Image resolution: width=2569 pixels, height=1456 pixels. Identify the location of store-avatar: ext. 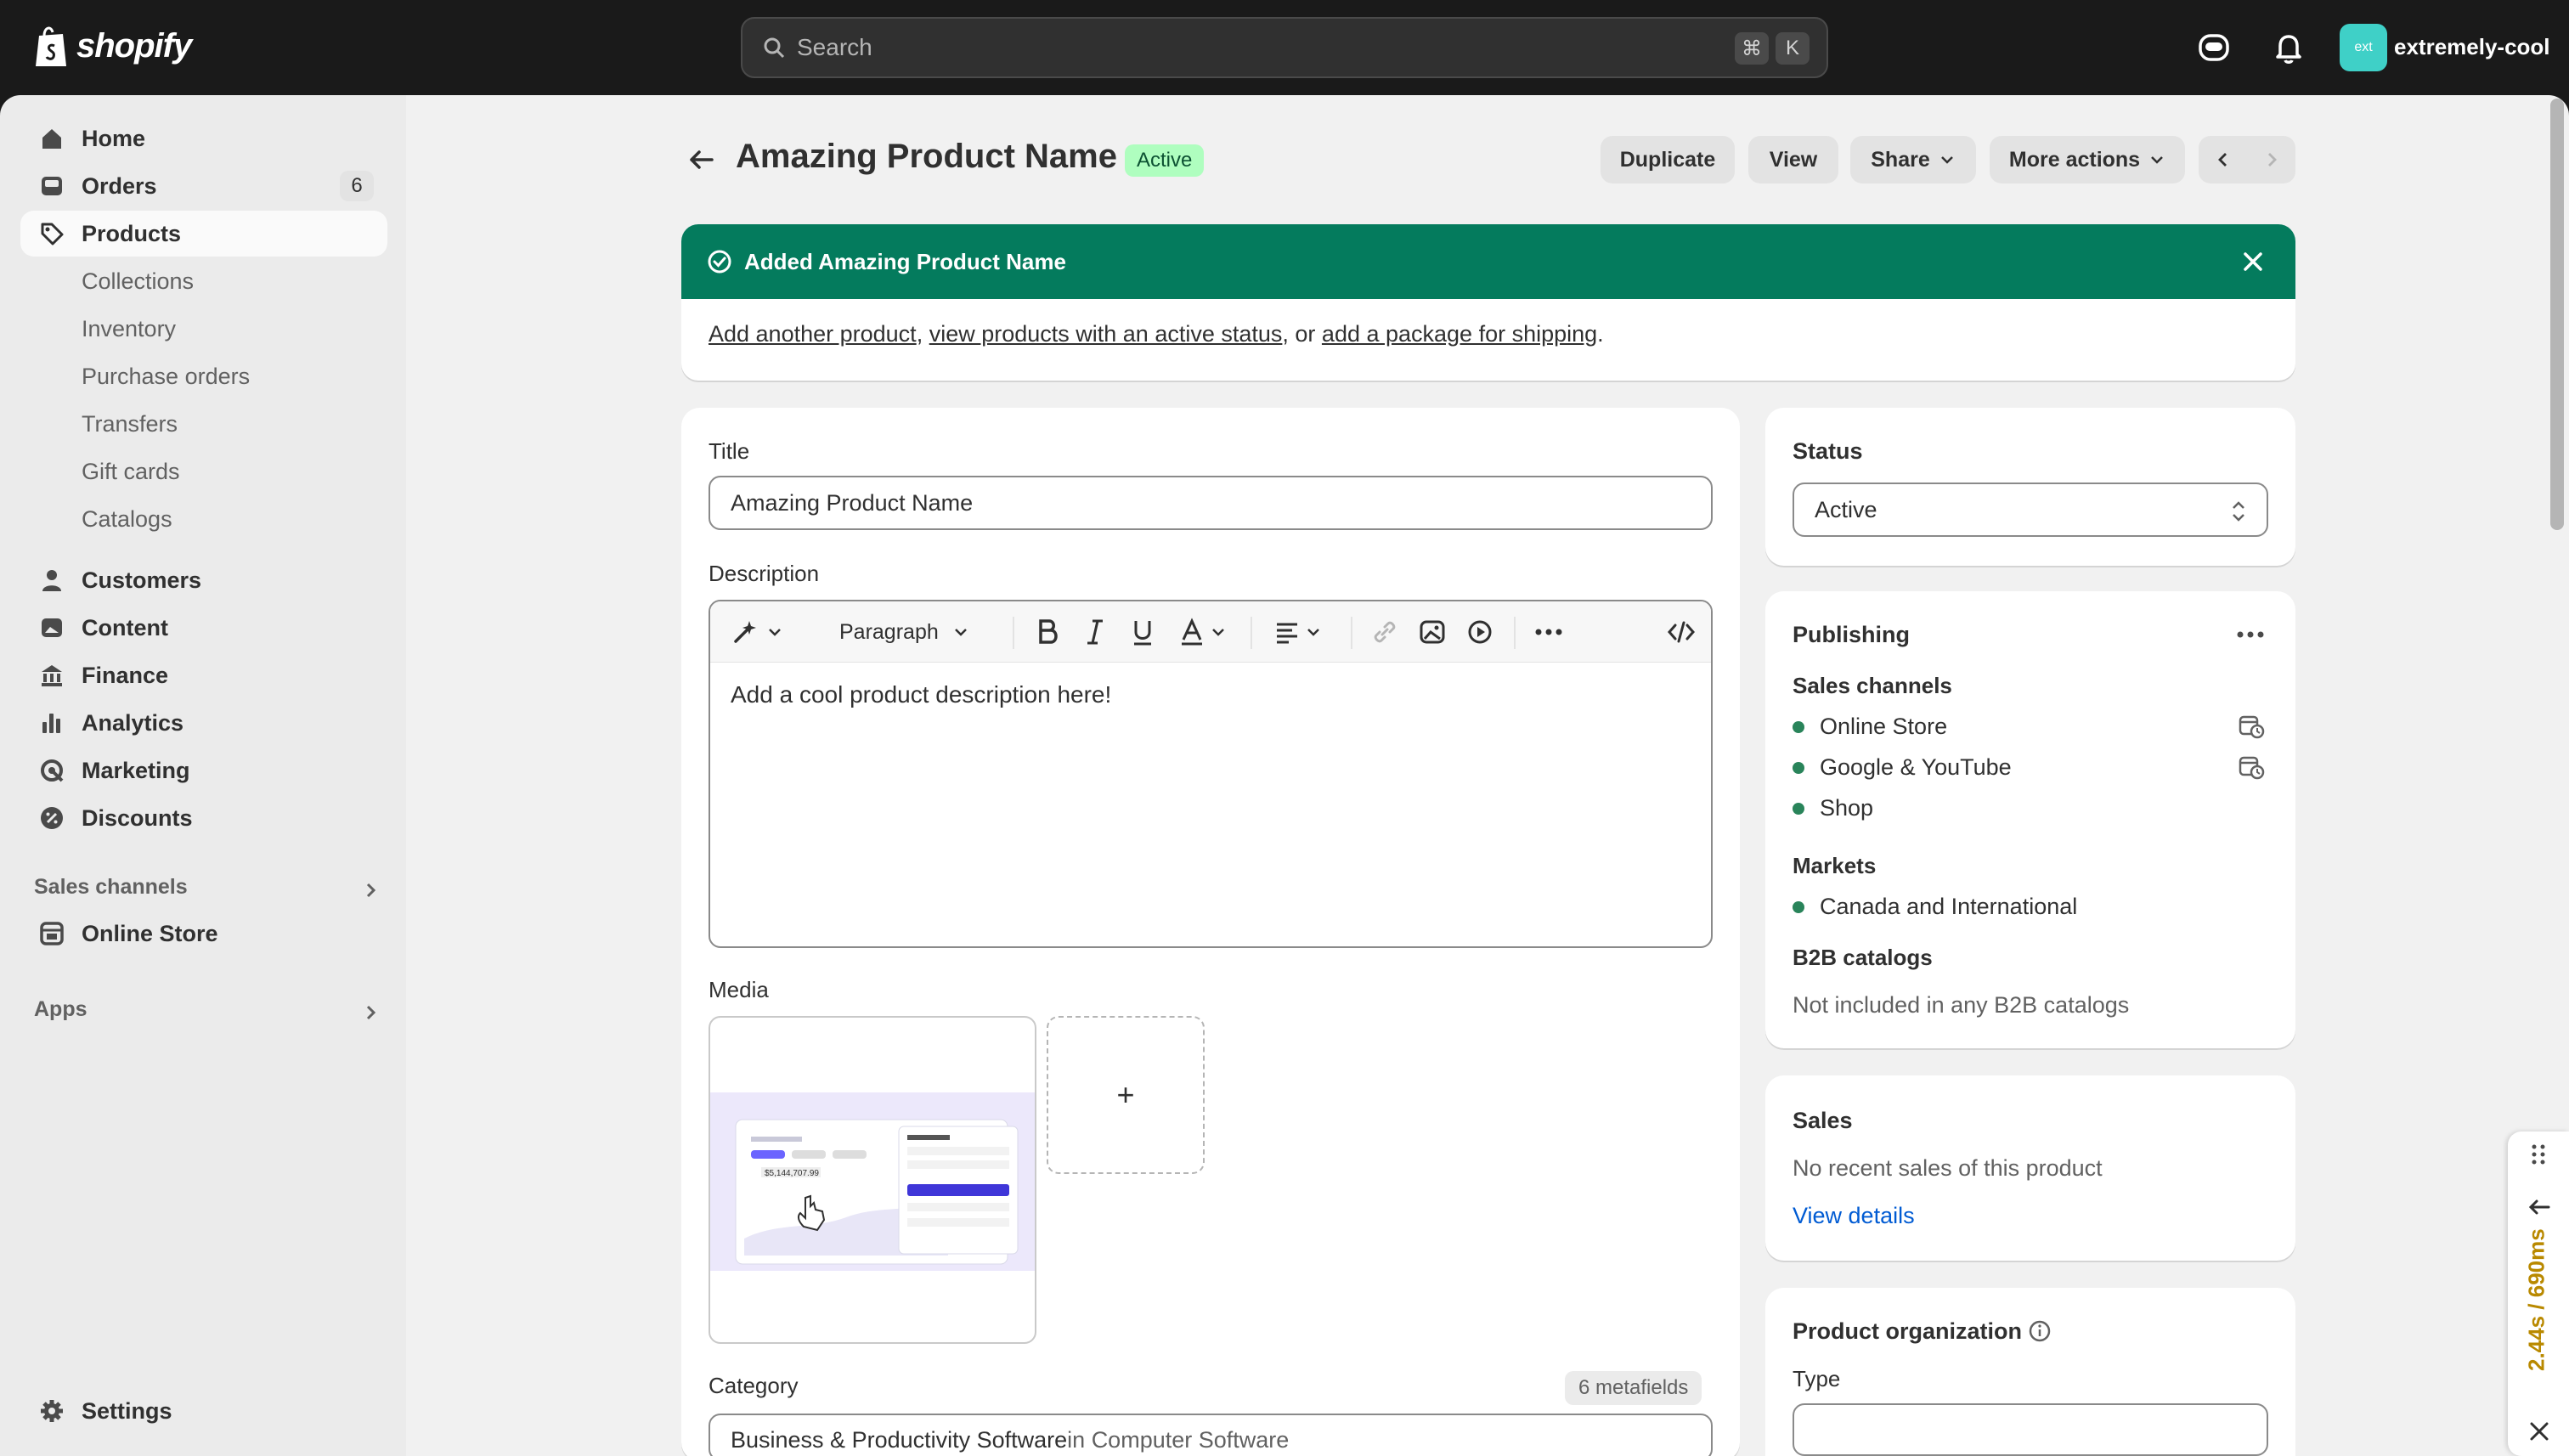
(2363, 48).